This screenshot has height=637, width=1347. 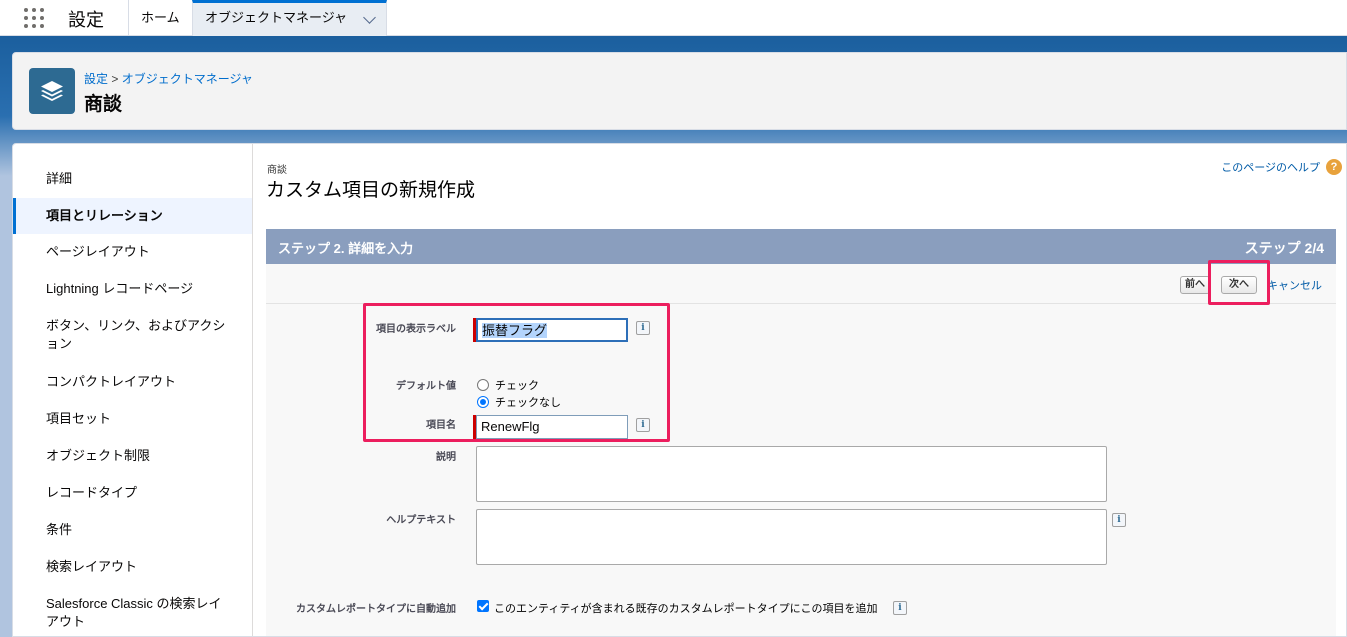 I want to click on default-value-label: デフォルト値, so click(x=426, y=386).